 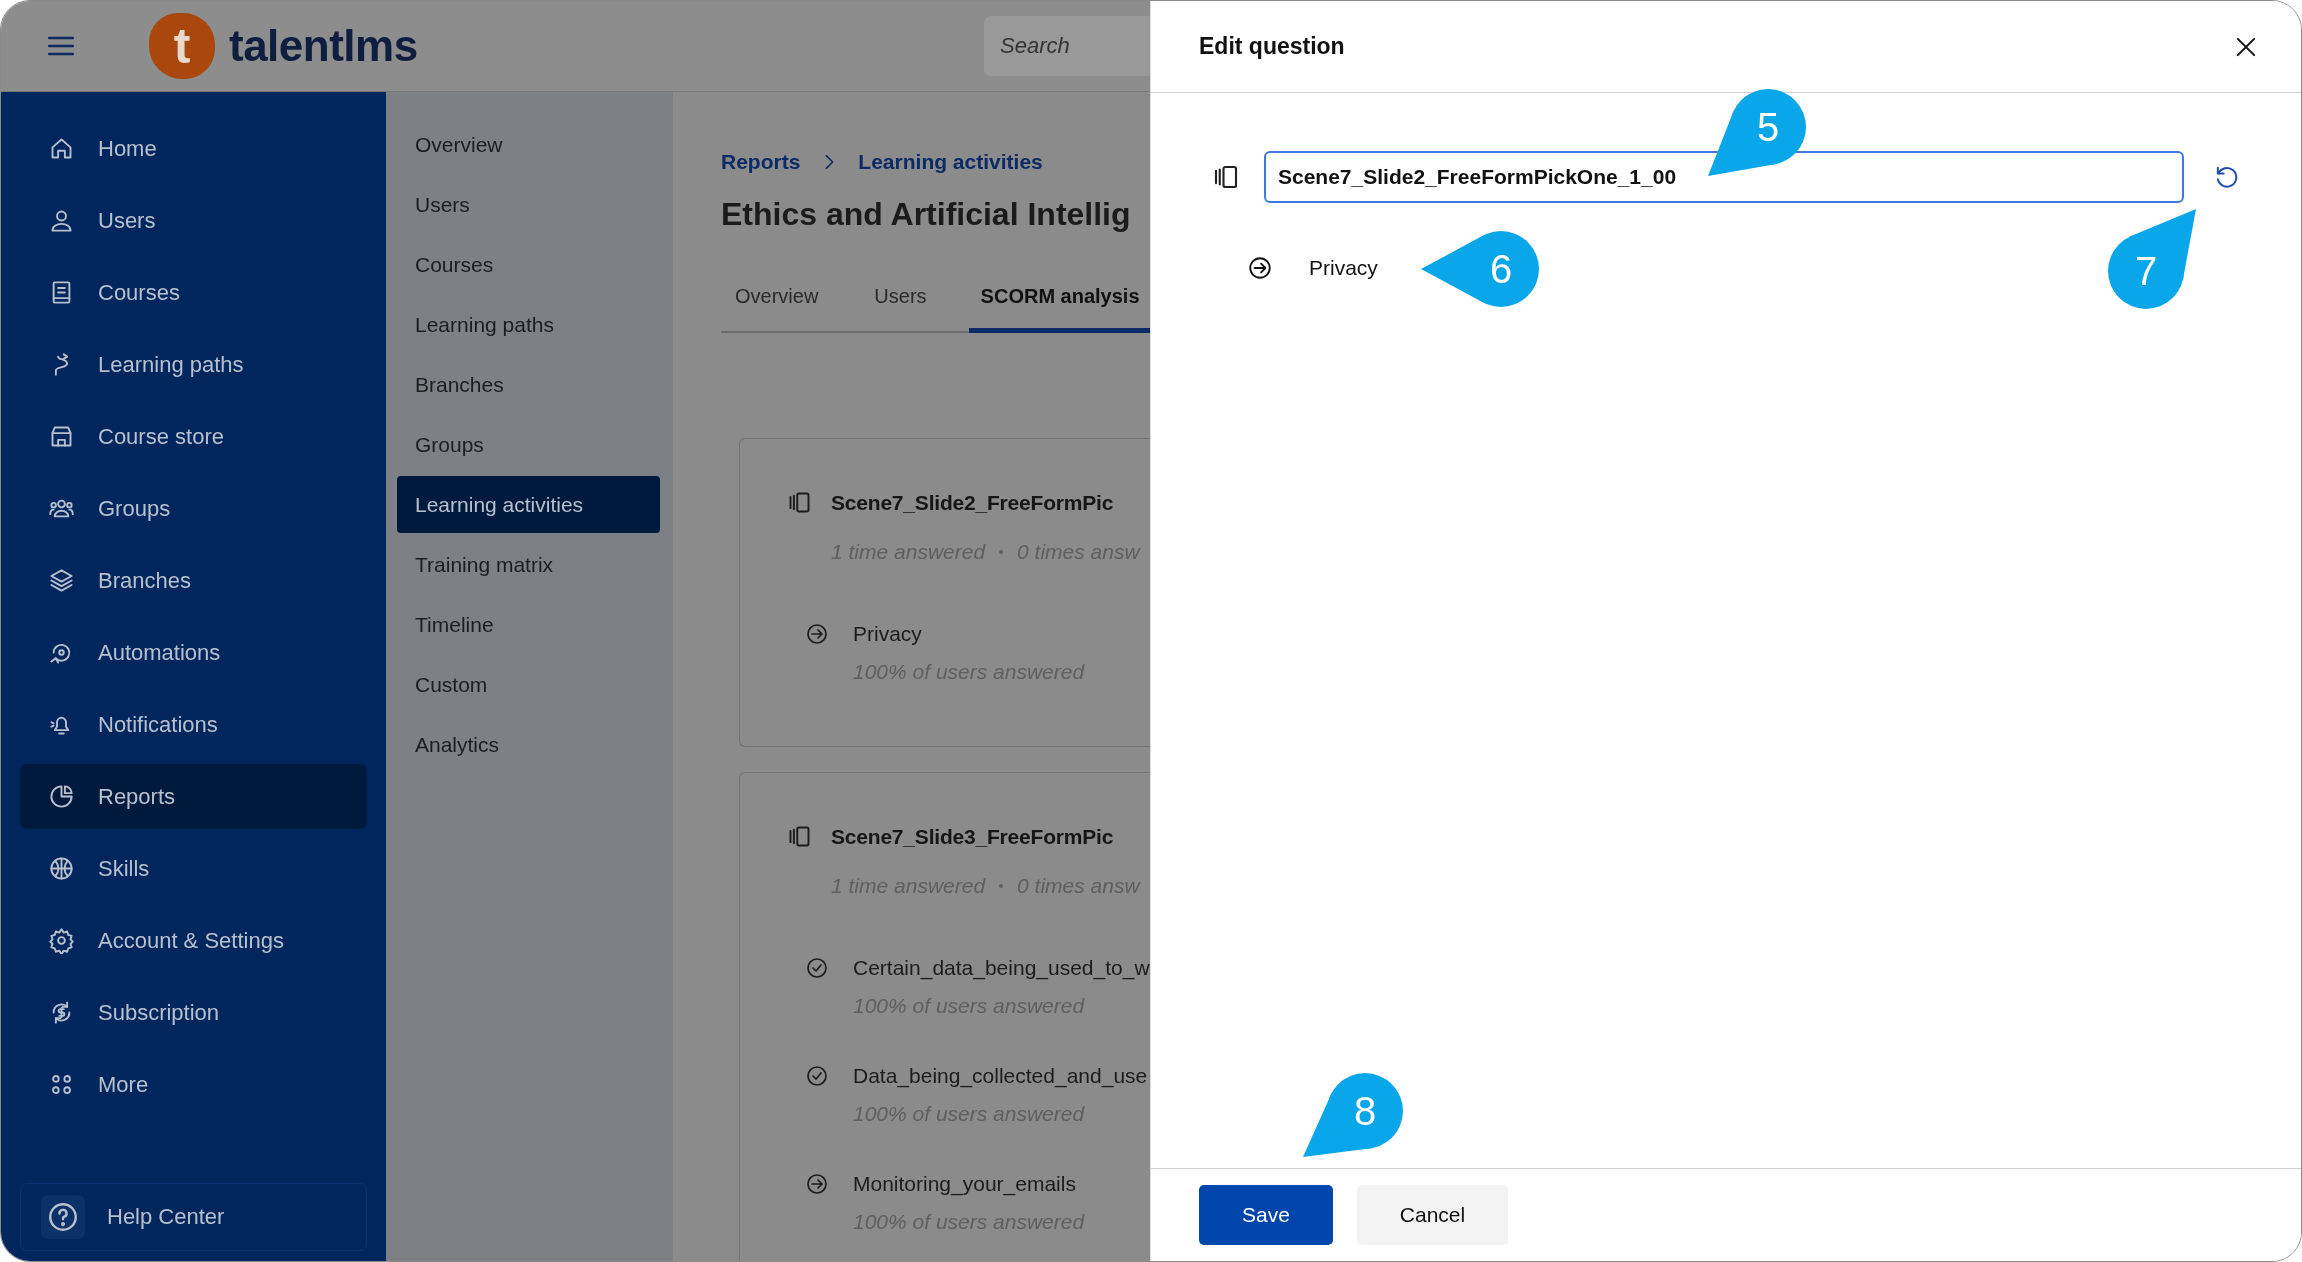 What do you see at coordinates (1724, 177) in the screenshot?
I see `question-input: Scene7_Slide2_FreeFormPickOne_1_00` at bounding box center [1724, 177].